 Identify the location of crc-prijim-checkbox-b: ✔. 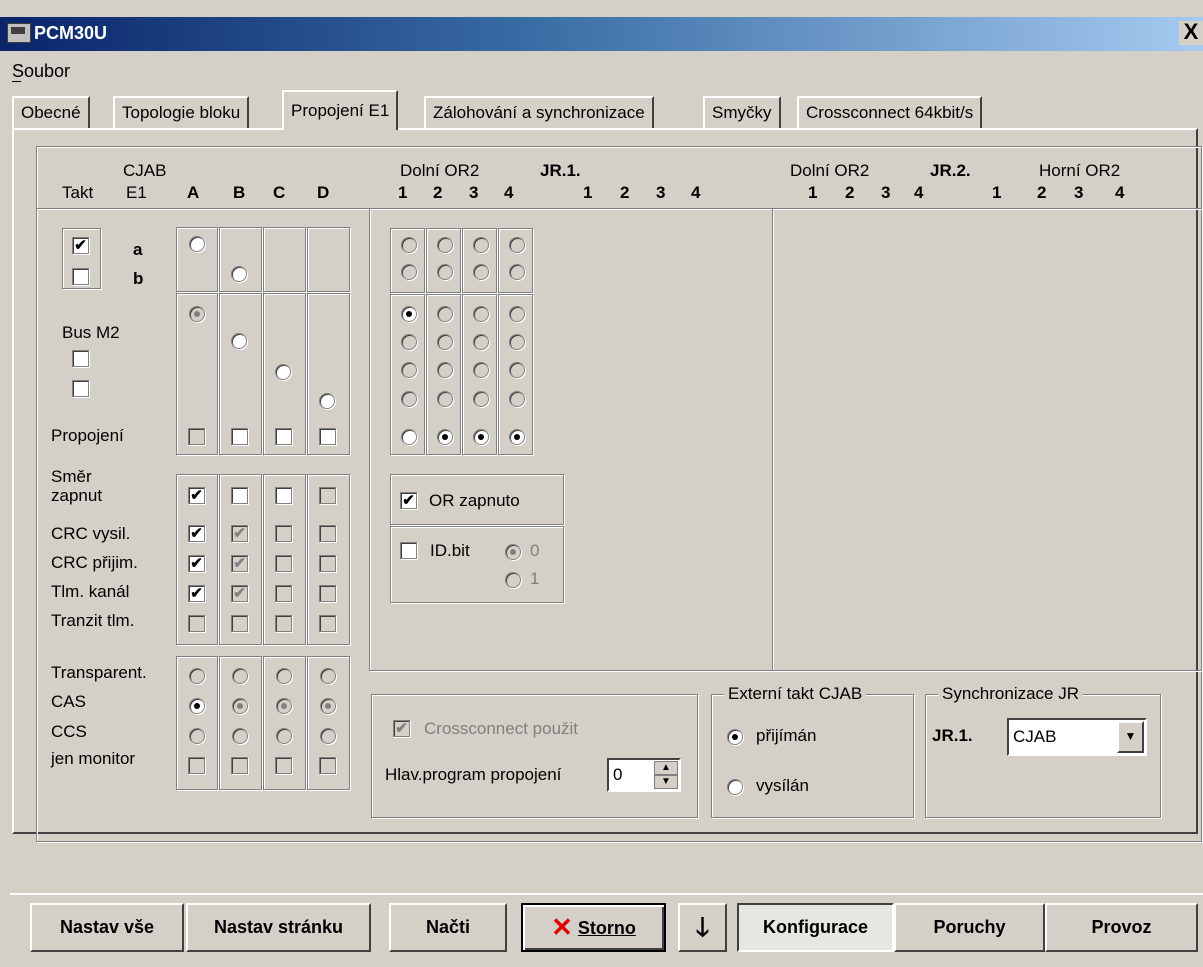
(239, 563).